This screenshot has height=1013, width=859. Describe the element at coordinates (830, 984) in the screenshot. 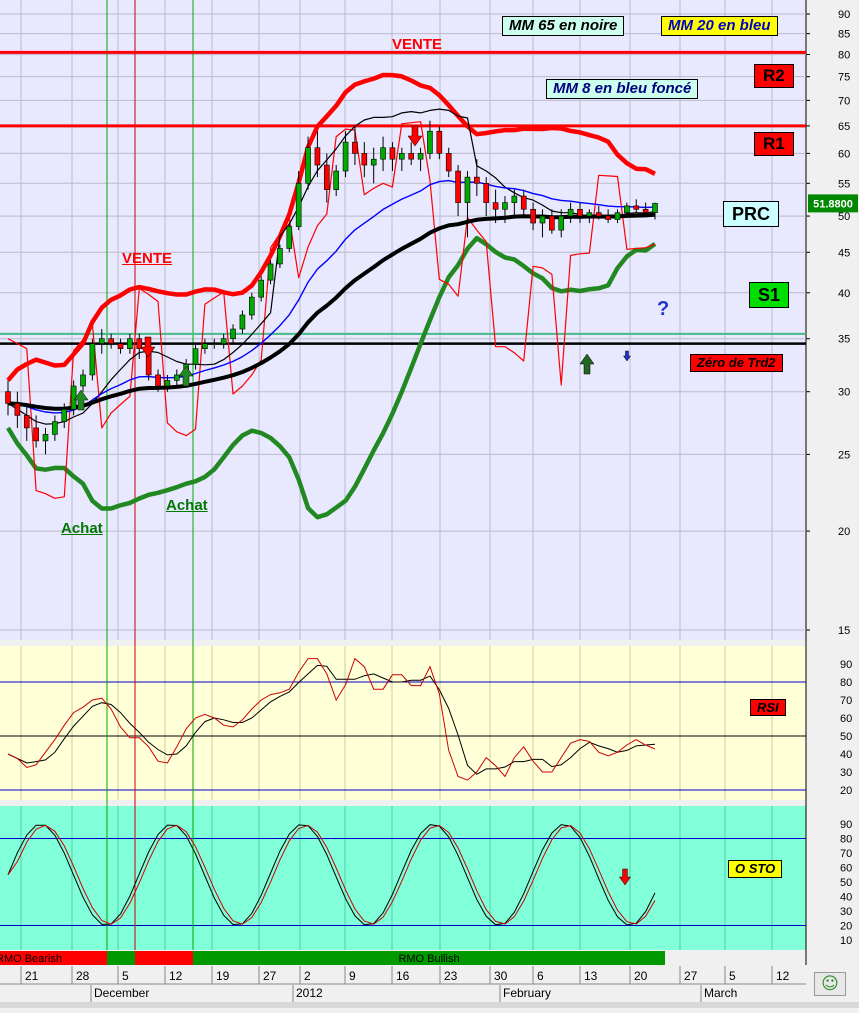

I see `smiley-icon: ☺` at that location.